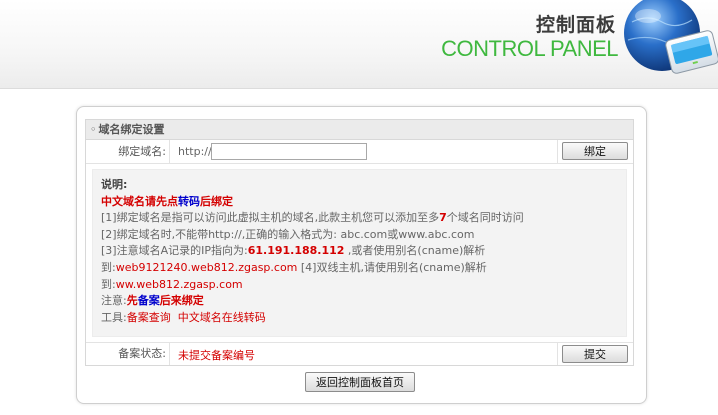 The width and height of the screenshot is (718, 415). Describe the element at coordinates (131, 129) in the screenshot. I see `section-title-text: 域名绑定设置` at that location.